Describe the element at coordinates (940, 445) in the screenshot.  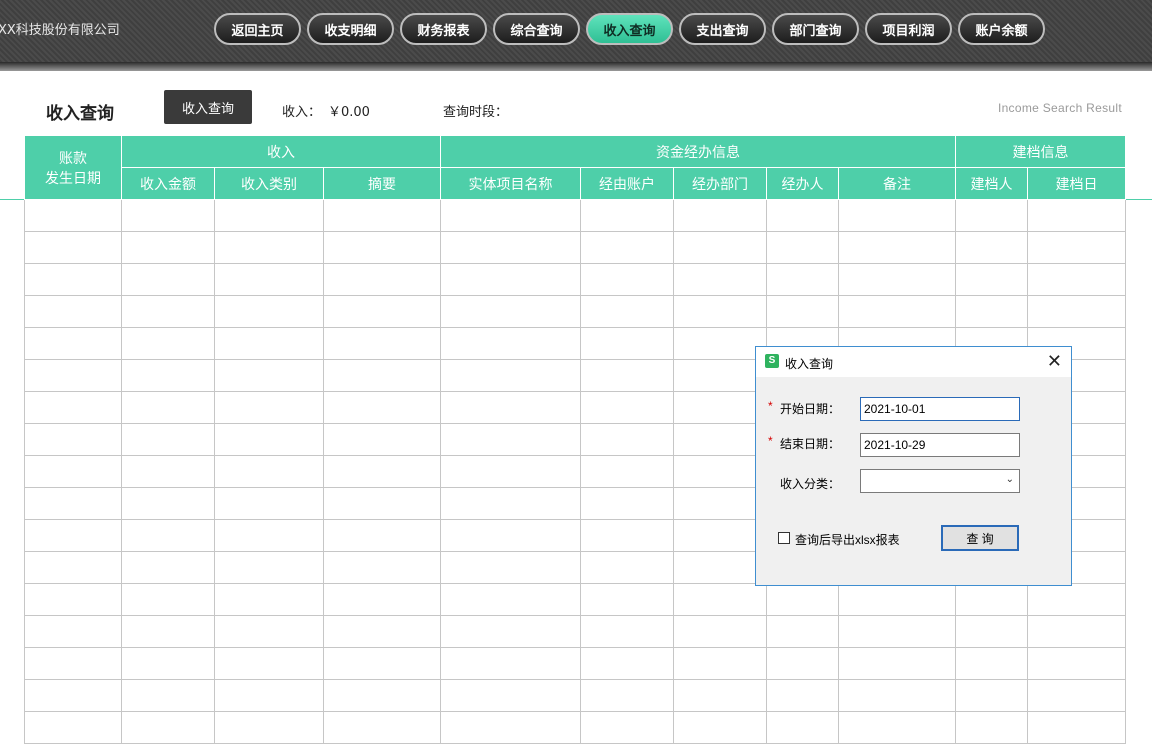
I see `end-date-input: 2021-10-29` at that location.